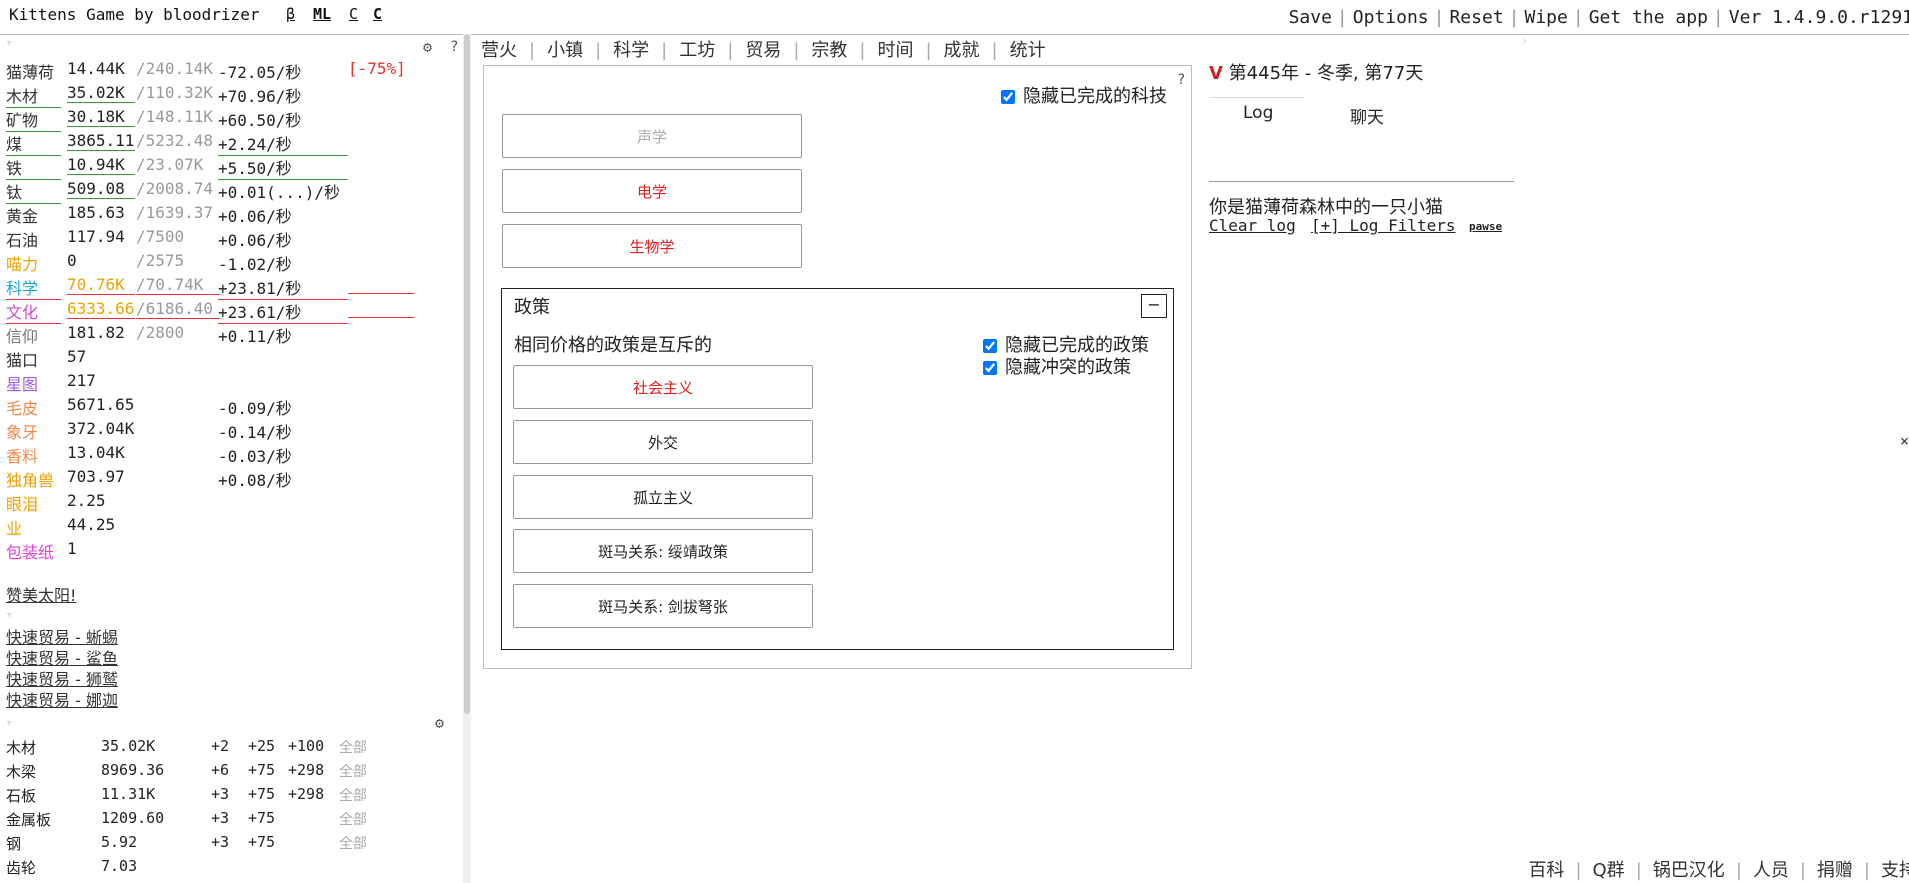 This screenshot has width=1909, height=883. What do you see at coordinates (663, 497) in the screenshot?
I see `policy-button-isolationism: 孤立主义` at bounding box center [663, 497].